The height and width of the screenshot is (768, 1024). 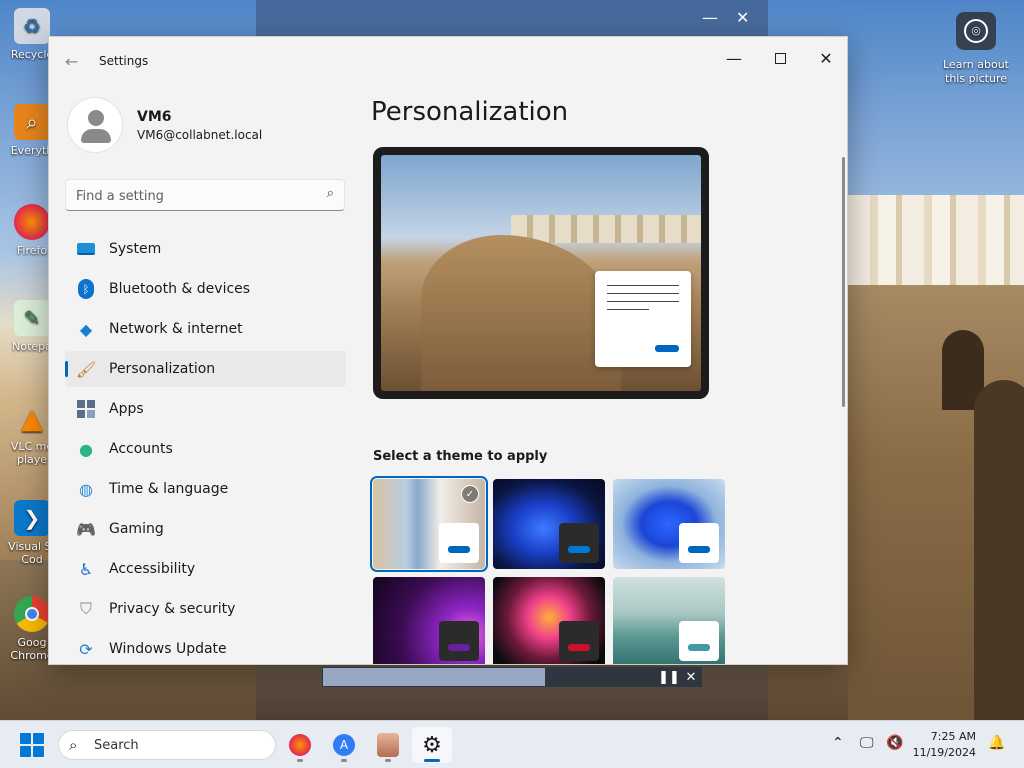 I want to click on notepad-icon: ✎, so click(x=32, y=318).